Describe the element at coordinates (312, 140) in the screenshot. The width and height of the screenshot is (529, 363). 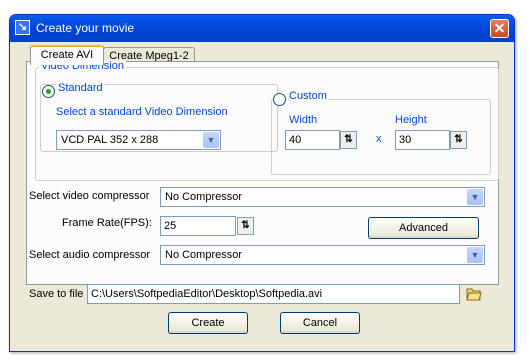
I see `width-input: 40` at that location.